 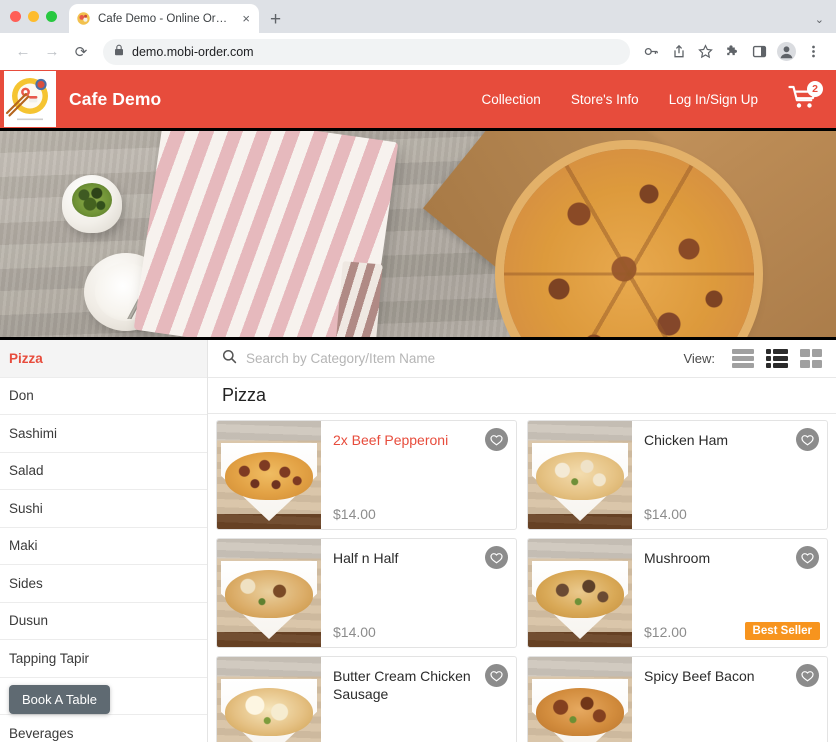 I want to click on nav-login-signup: Log In/Sign Up, so click(x=713, y=99).